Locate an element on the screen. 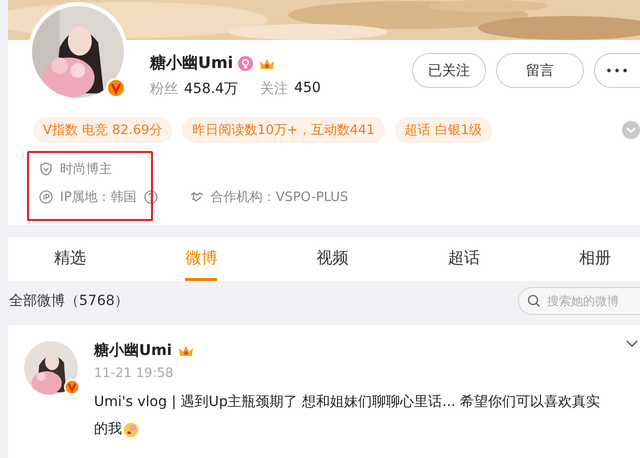  fans-count: 458.4万 is located at coordinates (211, 89).